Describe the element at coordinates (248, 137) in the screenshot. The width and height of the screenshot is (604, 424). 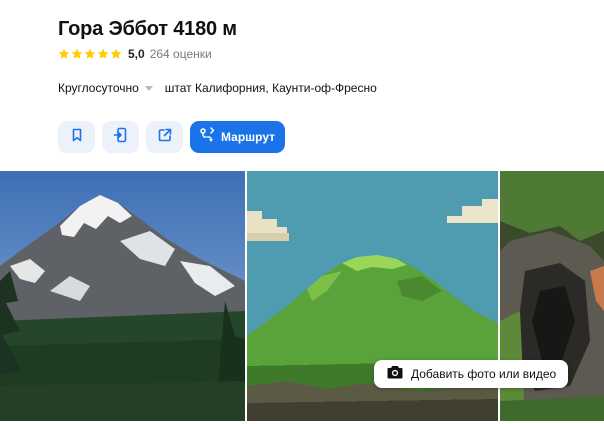
I see `route-button-label: Маршрут` at that location.